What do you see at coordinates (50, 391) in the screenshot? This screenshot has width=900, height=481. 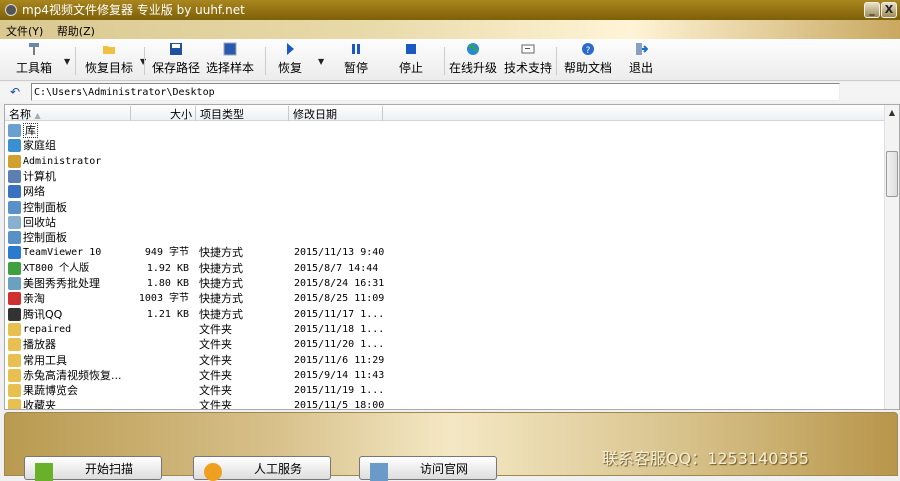 I see `file-name: 果蔬博览会` at bounding box center [50, 391].